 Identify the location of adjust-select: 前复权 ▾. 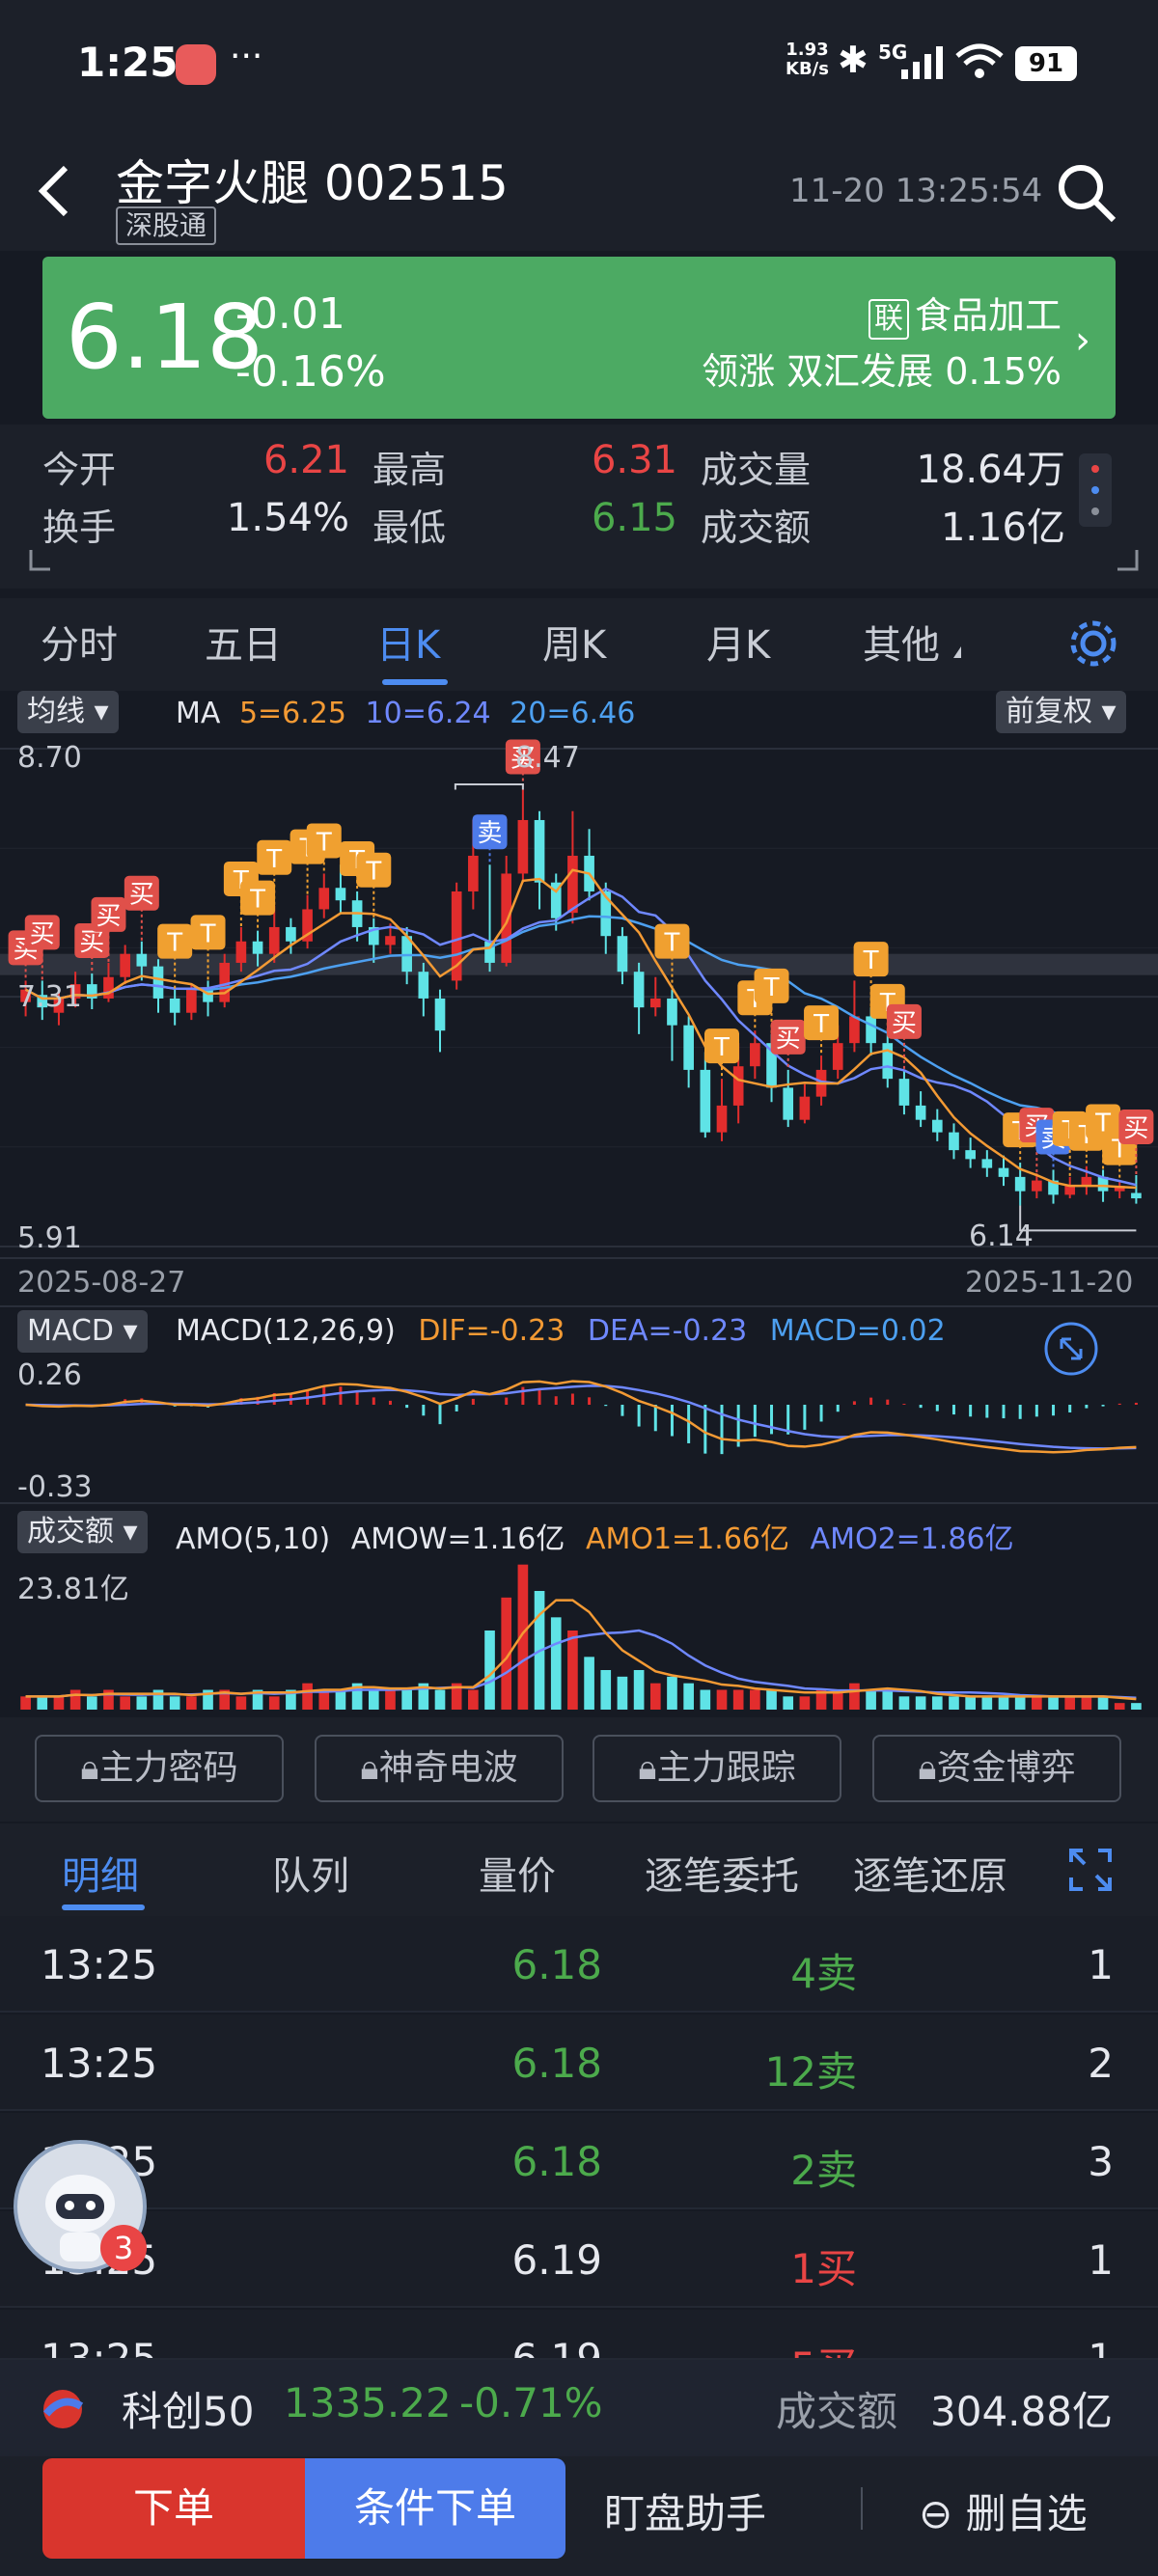
(1061, 712).